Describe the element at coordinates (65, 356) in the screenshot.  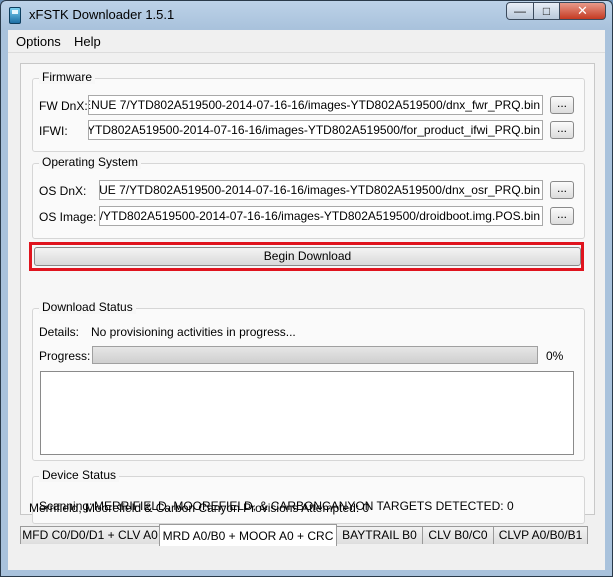
I see `progress-label: Progress:` at that location.